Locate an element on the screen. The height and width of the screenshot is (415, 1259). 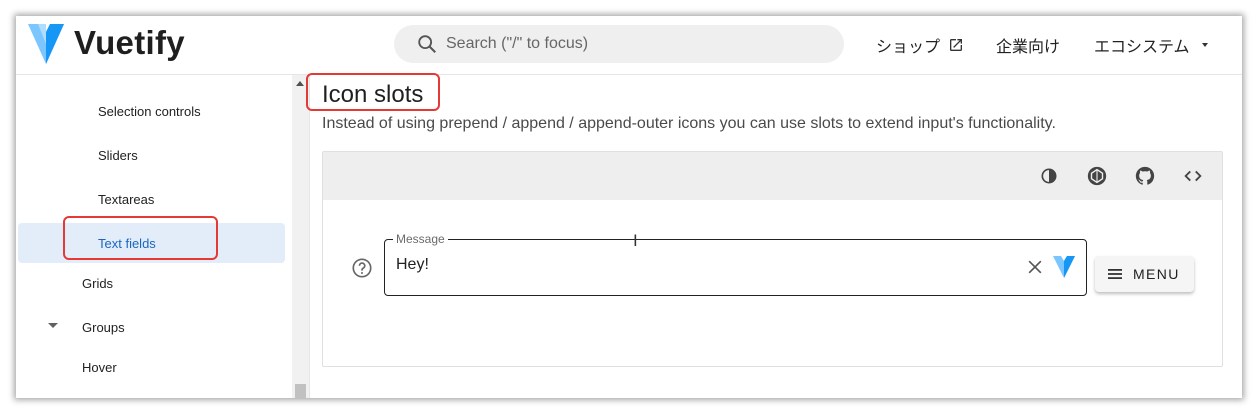
sidebar-item-selection-controls: Selection controls is located at coordinates (150, 111).